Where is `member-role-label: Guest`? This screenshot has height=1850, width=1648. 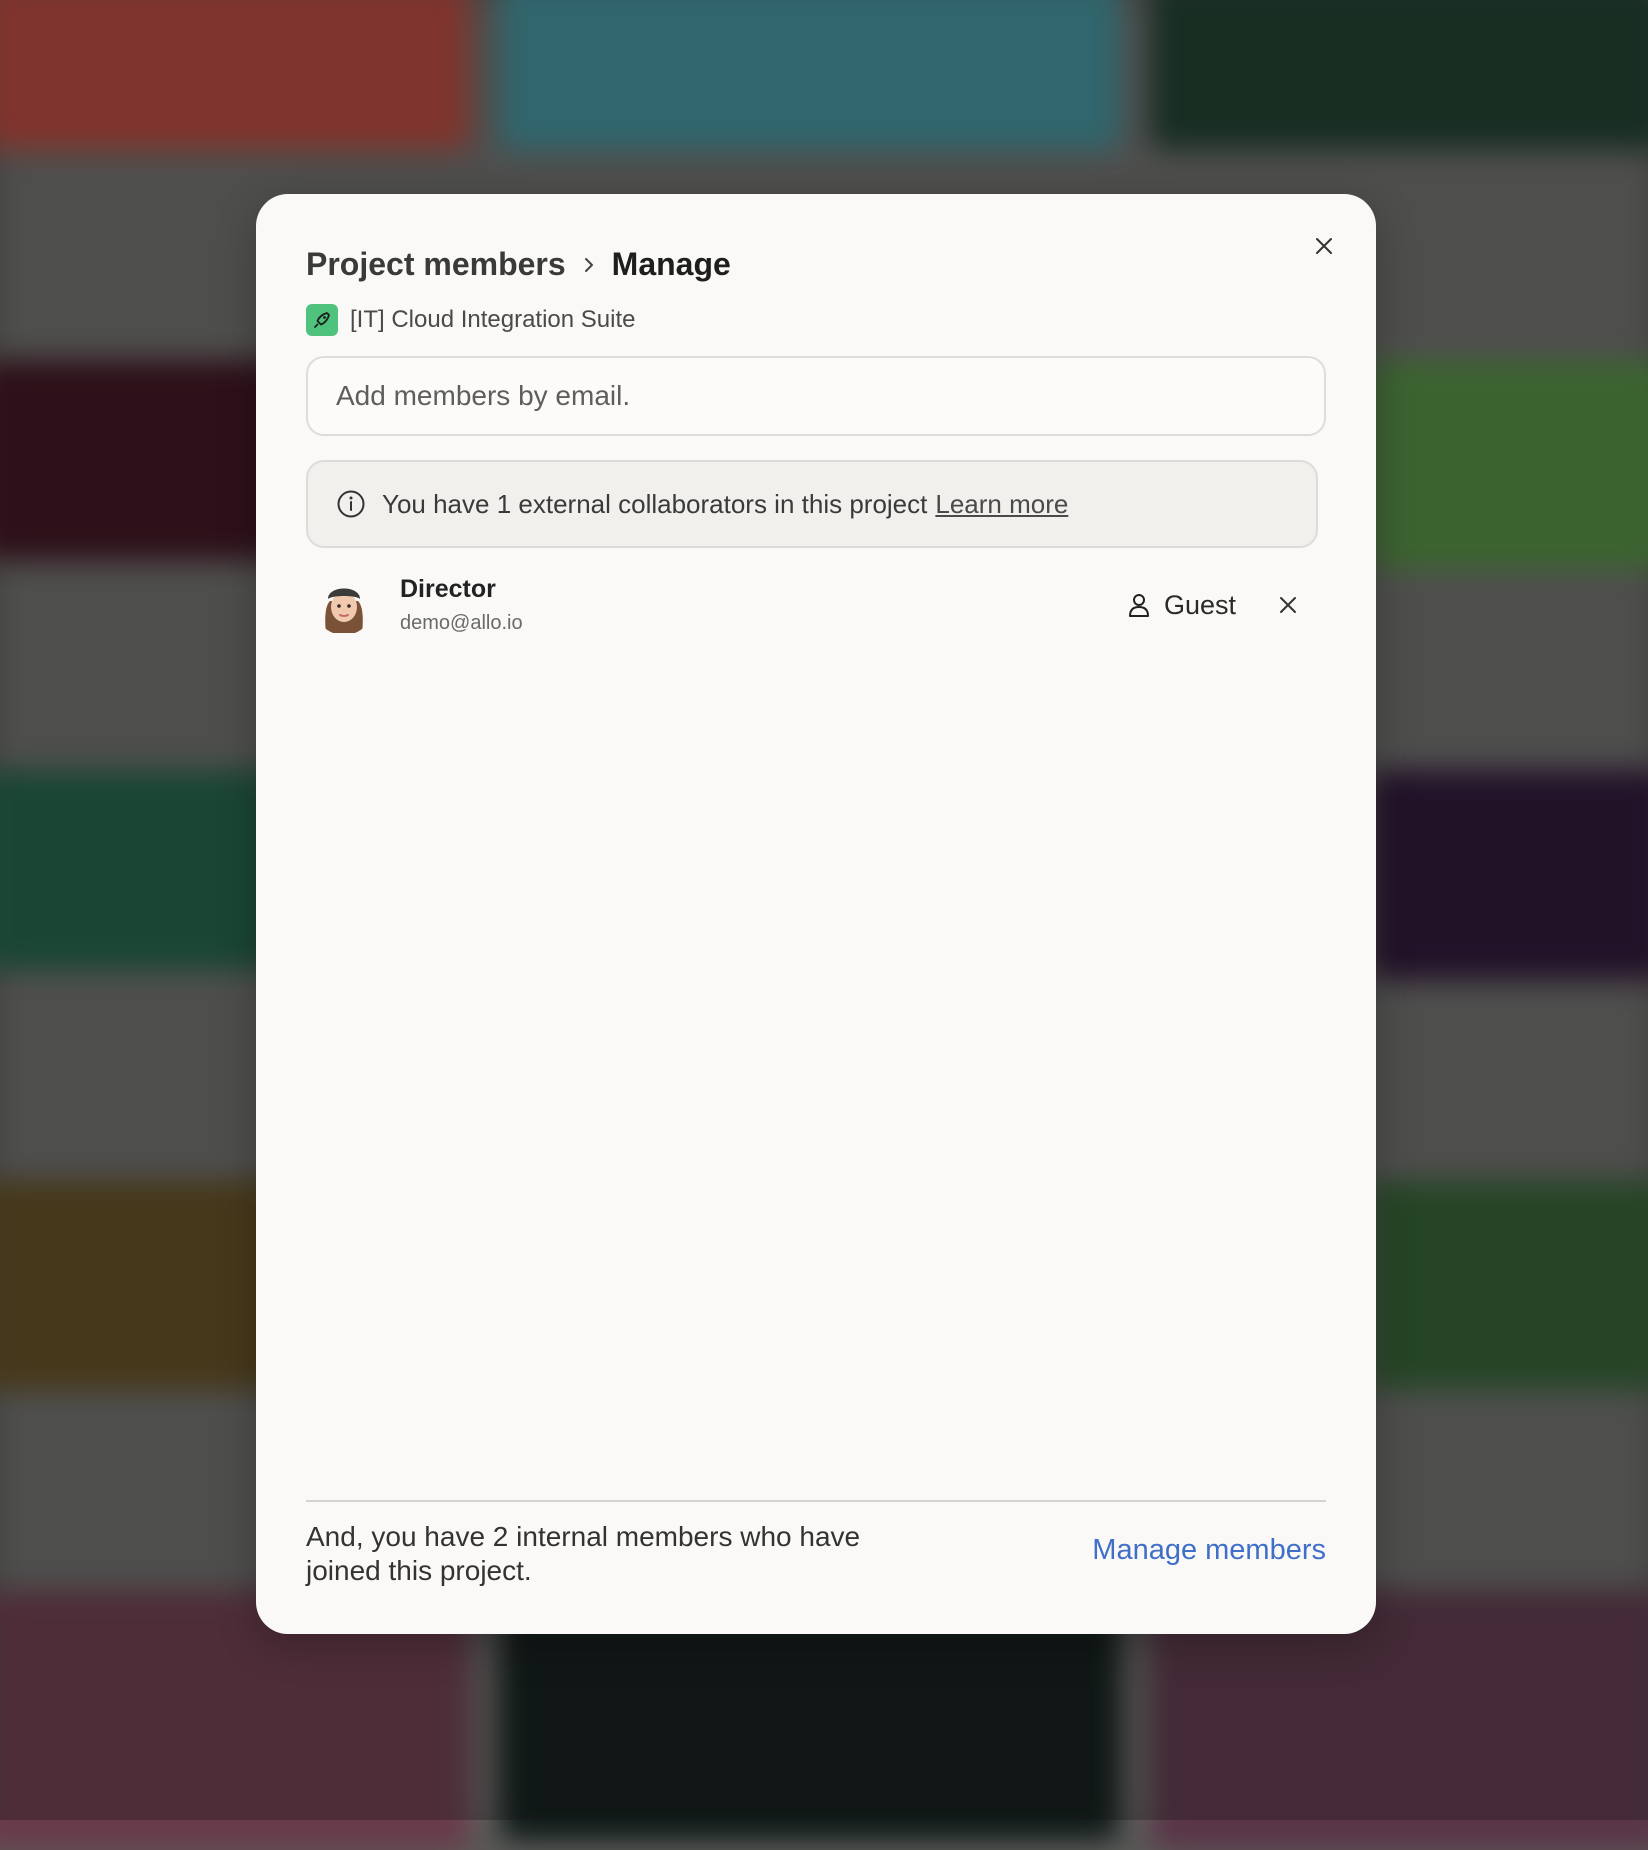
member-role-label: Guest is located at coordinates (1199, 604).